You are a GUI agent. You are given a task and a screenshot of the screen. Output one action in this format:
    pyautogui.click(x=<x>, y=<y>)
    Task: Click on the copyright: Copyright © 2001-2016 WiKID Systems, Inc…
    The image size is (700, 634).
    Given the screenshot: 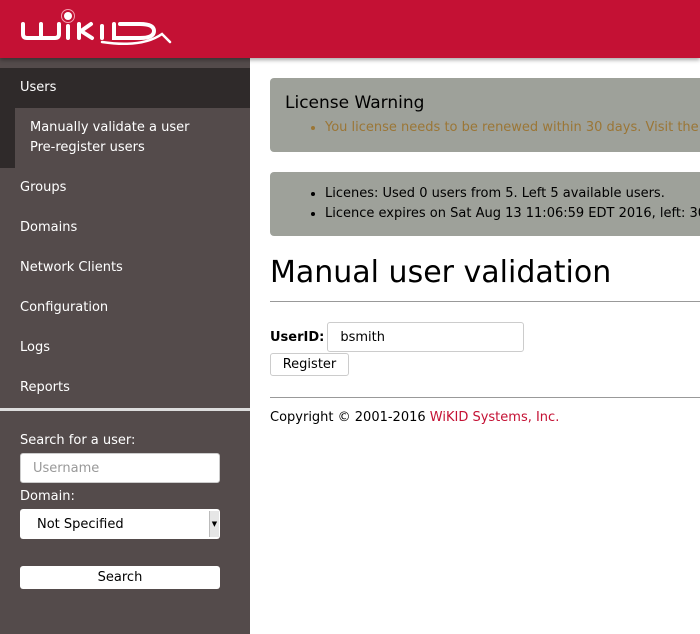 What is the action you would take?
    pyautogui.click(x=485, y=417)
    